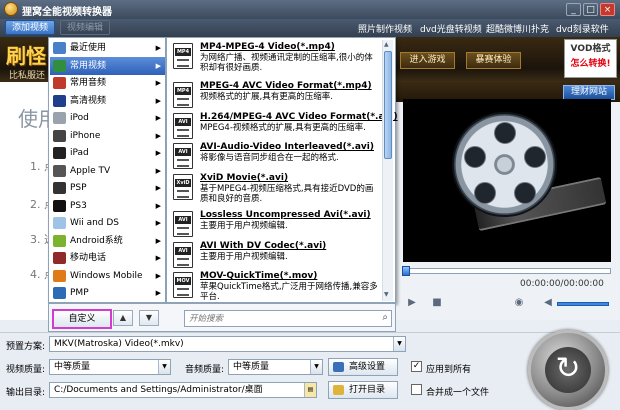  What do you see at coordinates (11, 9) in the screenshot?
I see `app-logo-icon` at bounding box center [11, 9].